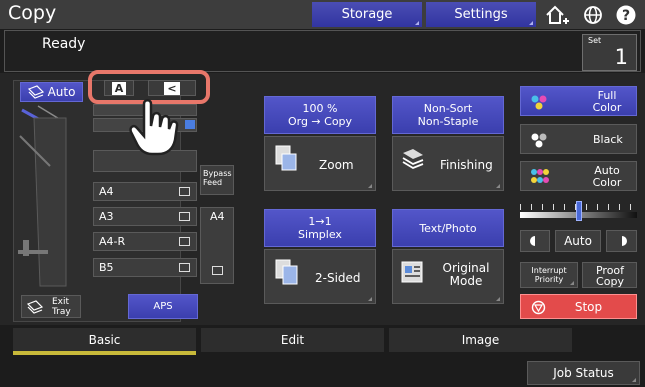 The height and width of the screenshot is (387, 645). I want to click on two-sided-label: 2-Sided, so click(338, 278).